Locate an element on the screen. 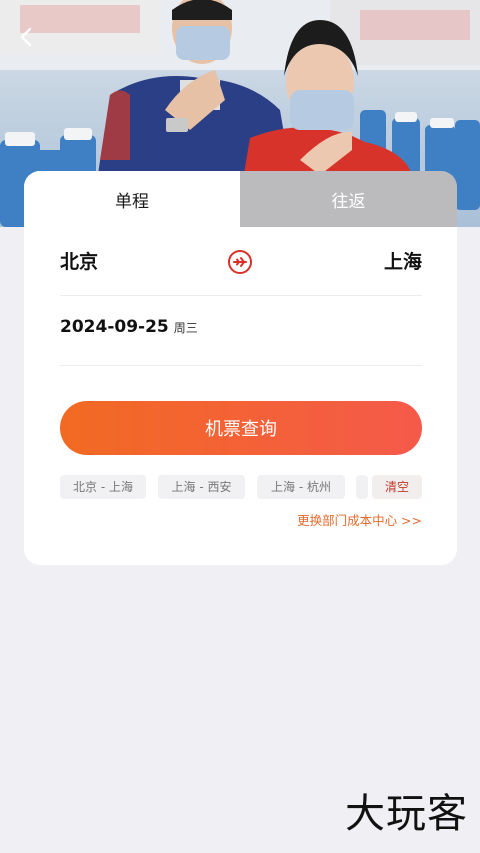  history-chip-partial is located at coordinates (362, 487).